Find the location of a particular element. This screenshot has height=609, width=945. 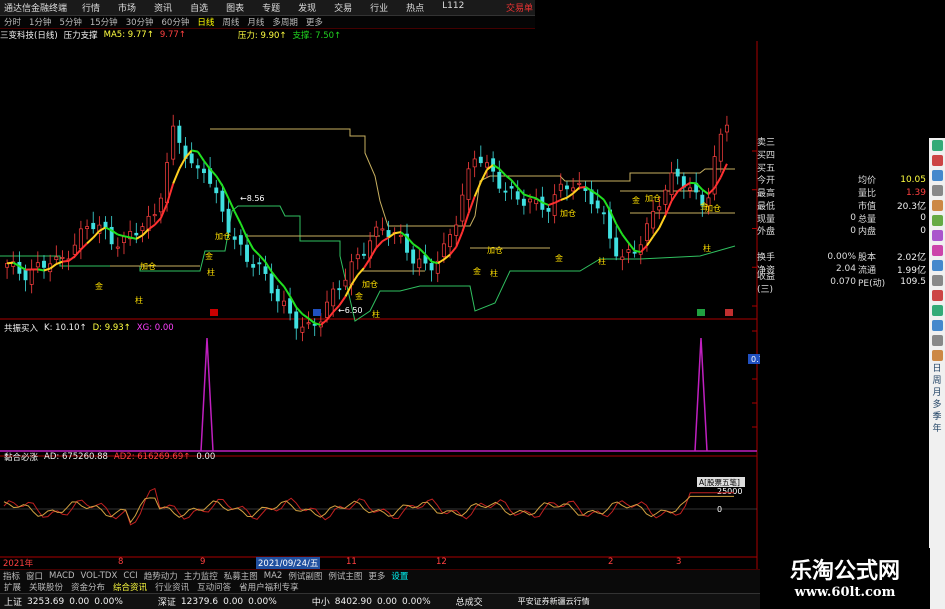

flag-icon is located at coordinates (937, 295).